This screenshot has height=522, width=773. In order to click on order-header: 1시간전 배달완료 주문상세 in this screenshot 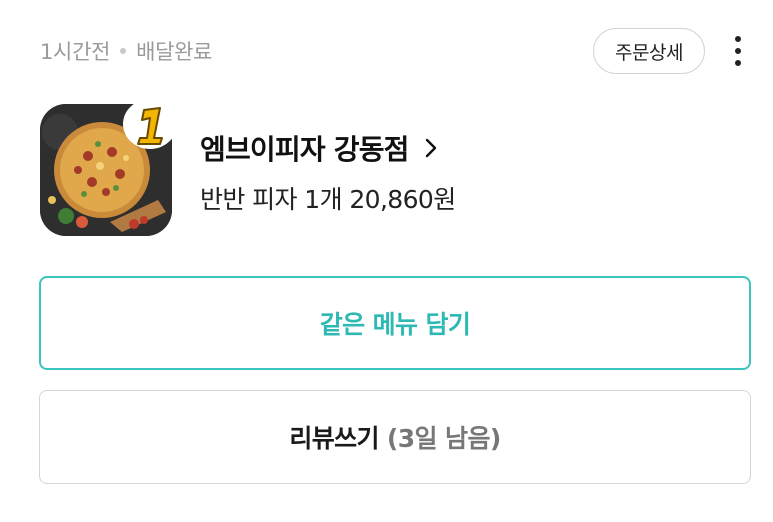, I will do `click(395, 51)`.